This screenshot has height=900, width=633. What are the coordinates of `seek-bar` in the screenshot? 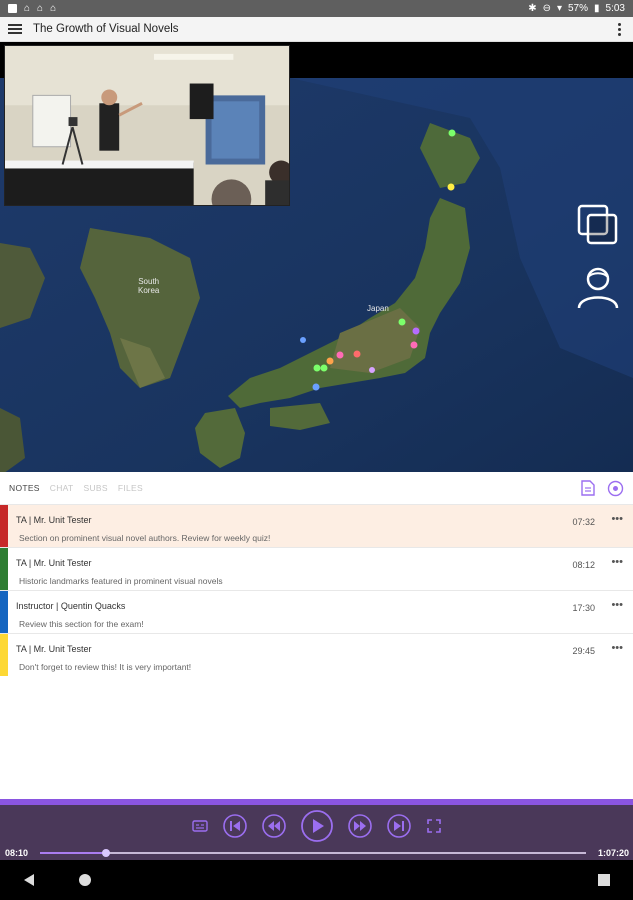 It's located at (313, 853).